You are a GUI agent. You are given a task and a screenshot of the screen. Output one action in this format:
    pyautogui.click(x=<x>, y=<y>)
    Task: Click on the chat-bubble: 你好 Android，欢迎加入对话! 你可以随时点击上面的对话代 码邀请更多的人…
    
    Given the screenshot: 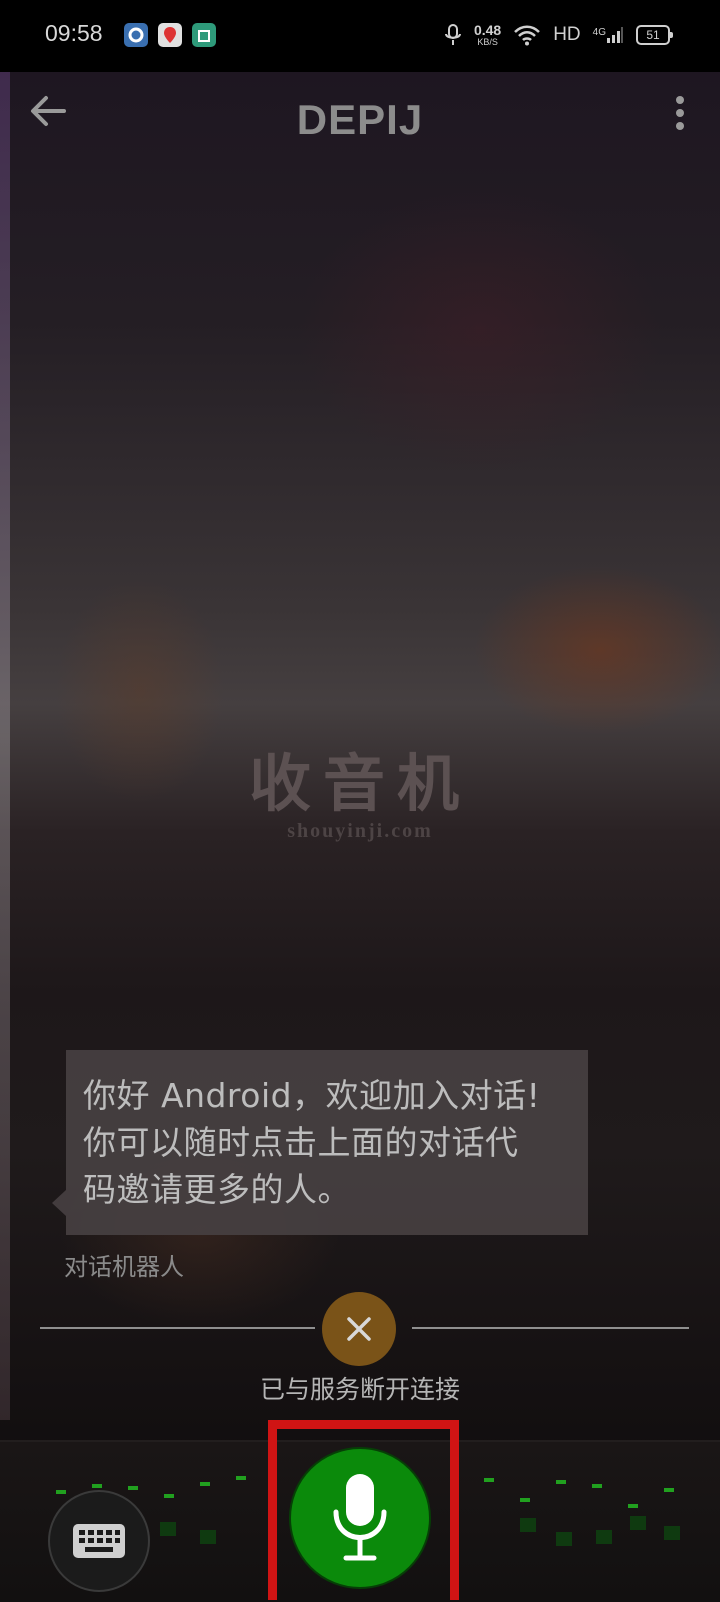 What is the action you would take?
    pyautogui.click(x=320, y=1142)
    